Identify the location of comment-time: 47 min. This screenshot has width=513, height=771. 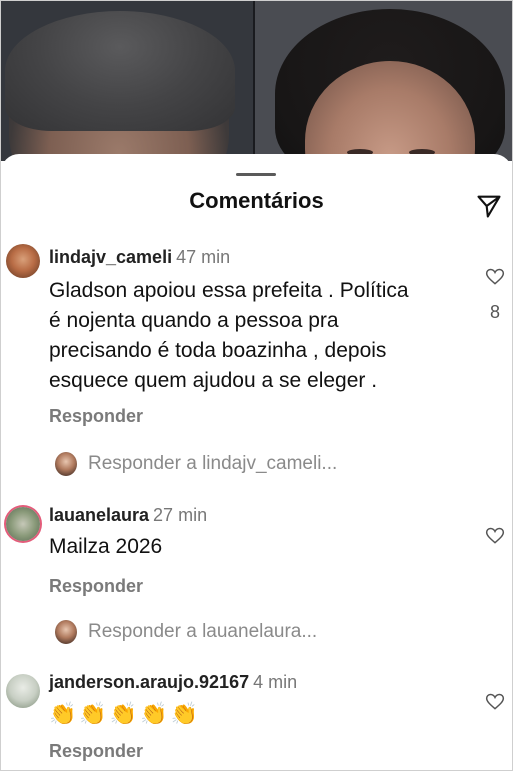
(203, 257).